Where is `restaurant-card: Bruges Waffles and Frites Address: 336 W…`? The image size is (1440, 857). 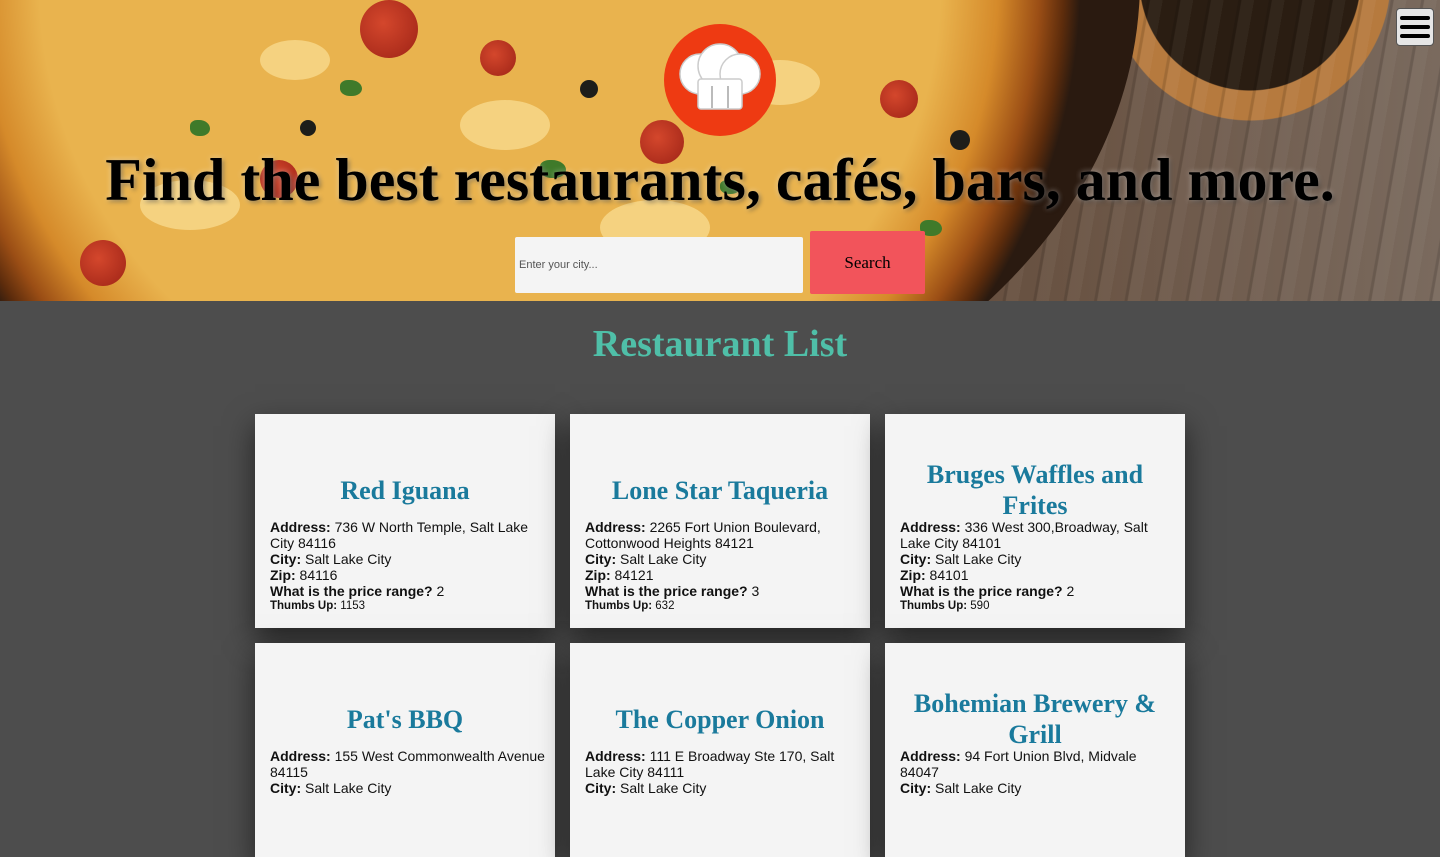
restaurant-card: Bruges Waffles and Frites Address: 336 W… is located at coordinates (1035, 521).